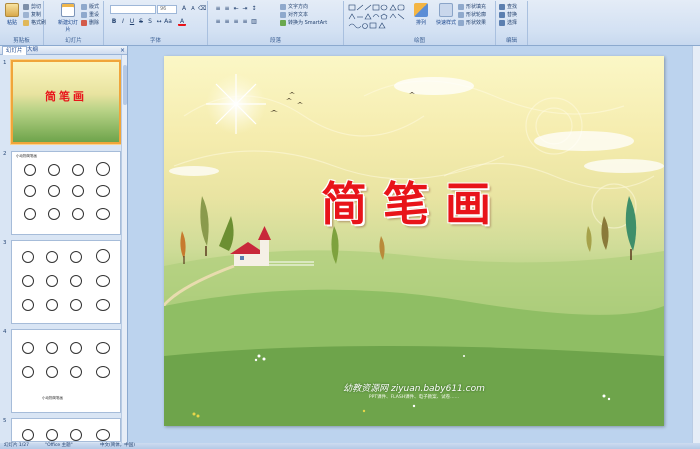  What do you see at coordinates (168, 22) in the screenshot?
I see `change-case-icon: Aa` at bounding box center [168, 22].